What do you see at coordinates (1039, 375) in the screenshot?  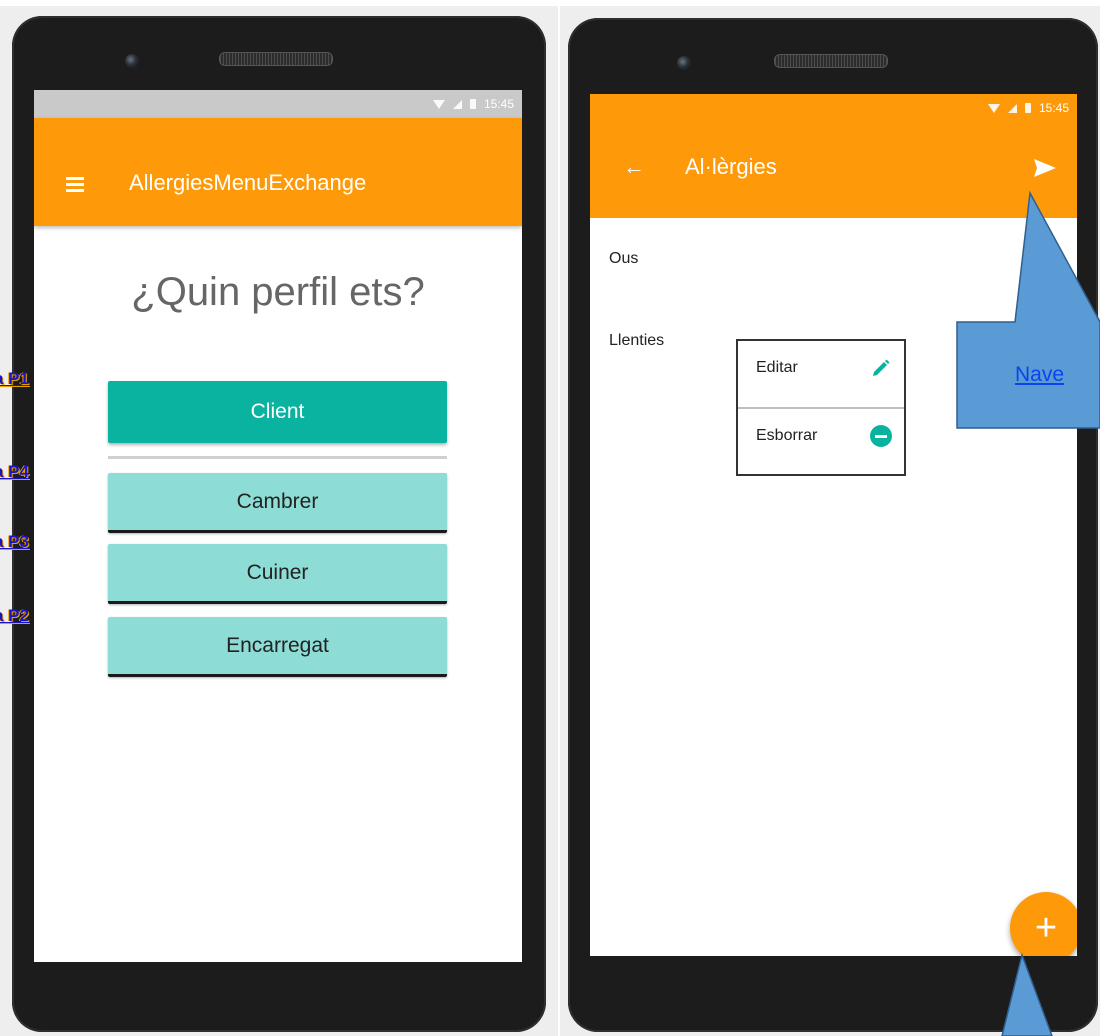 I see `callout-link: Nave` at bounding box center [1039, 375].